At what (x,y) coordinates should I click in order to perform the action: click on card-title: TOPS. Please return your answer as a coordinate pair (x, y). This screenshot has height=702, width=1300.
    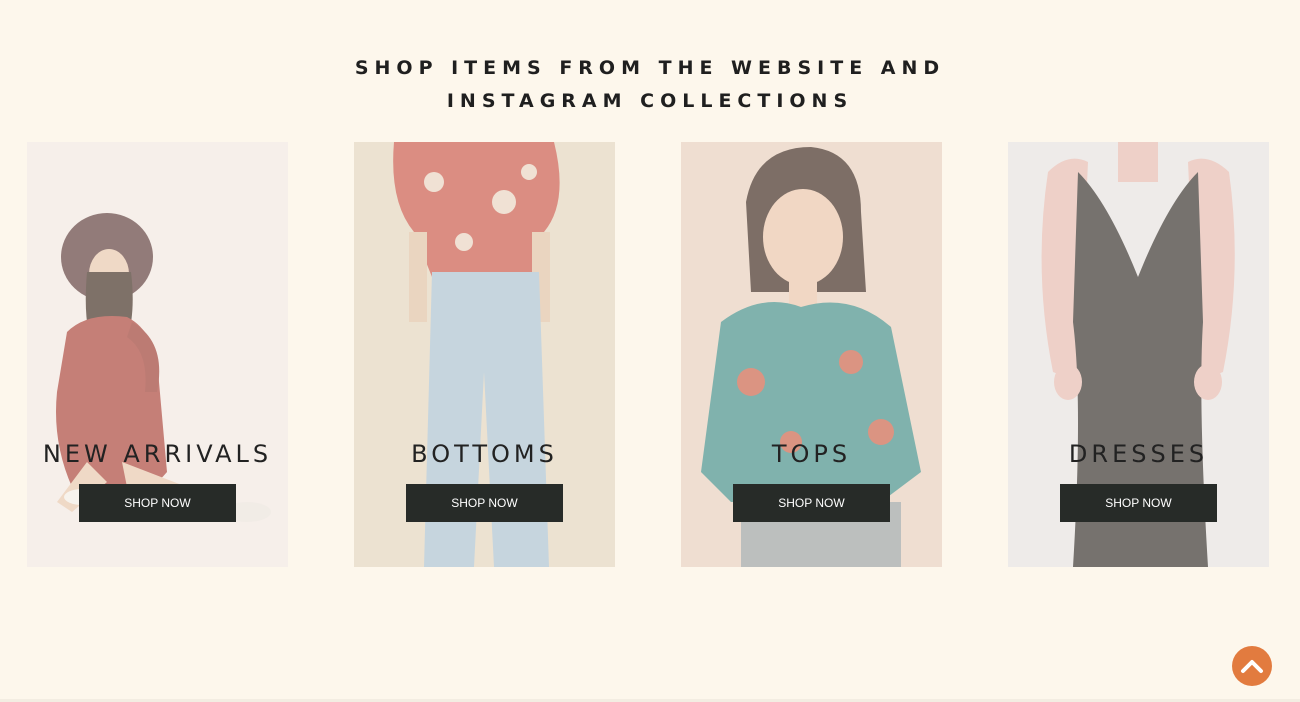
    Looking at the image, I should click on (811, 454).